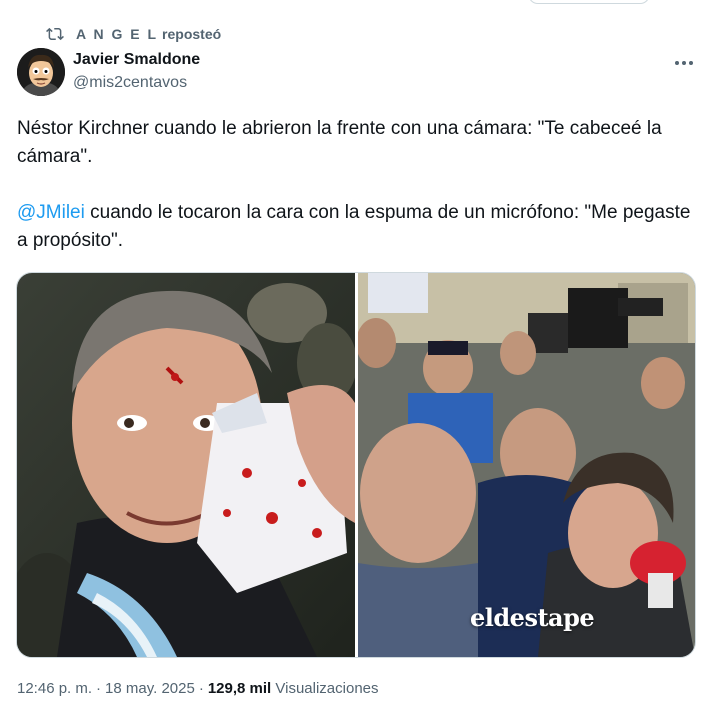  What do you see at coordinates (136, 60) in the screenshot?
I see `author-display-name: Javier Smaldone` at bounding box center [136, 60].